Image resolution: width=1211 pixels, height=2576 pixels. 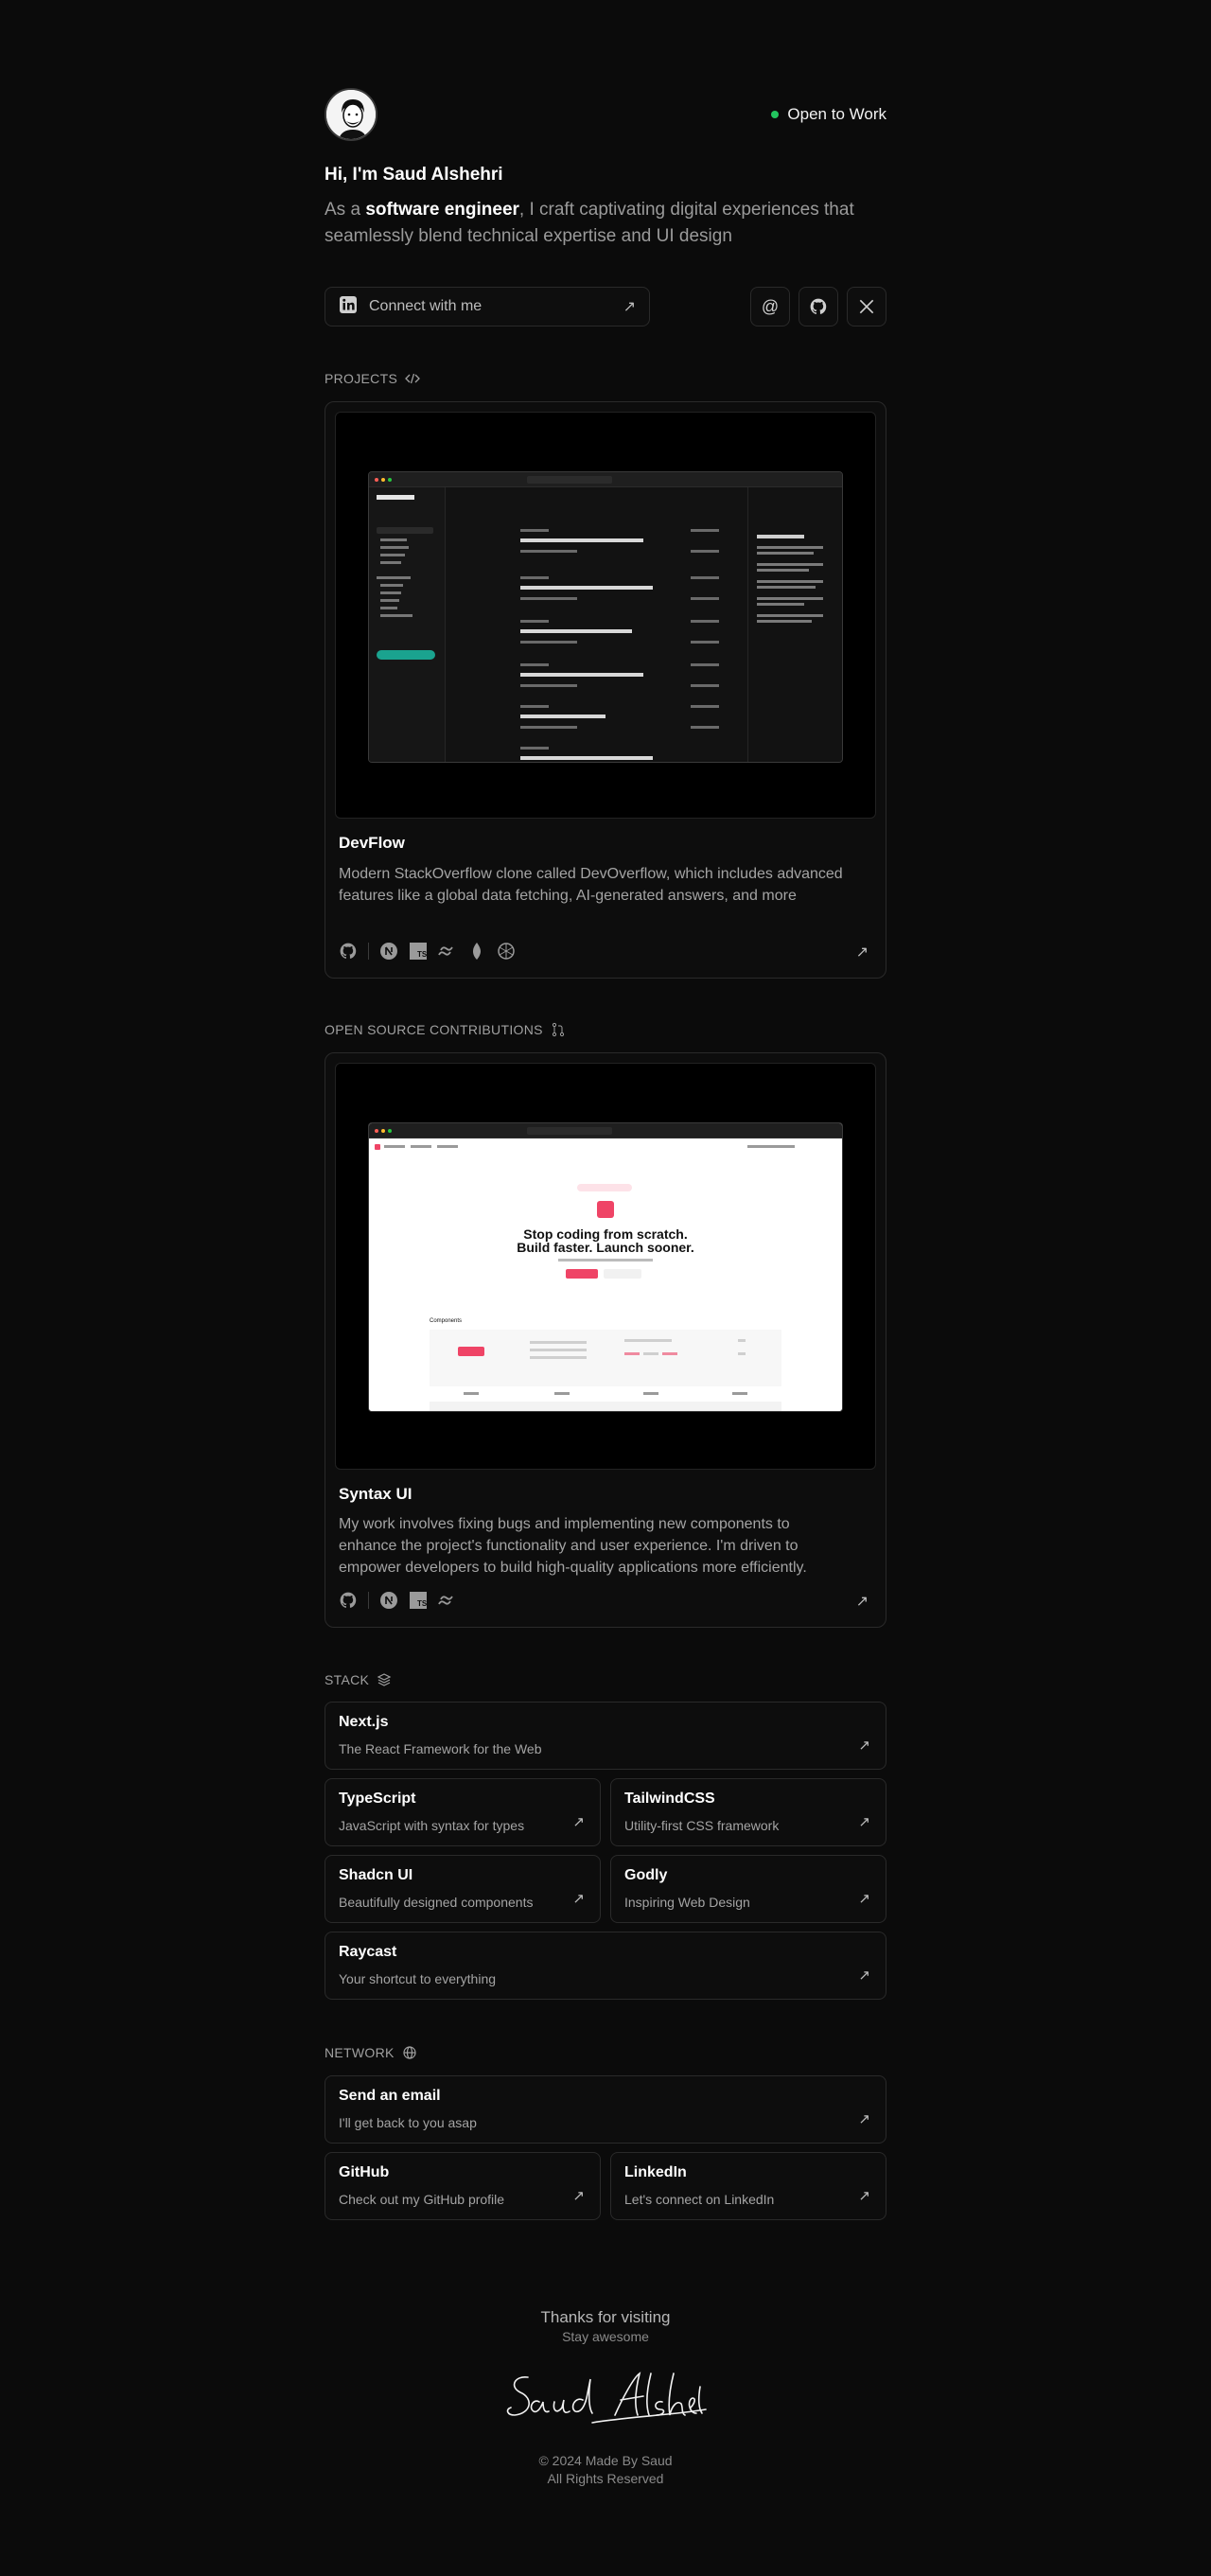 What do you see at coordinates (412, 378) in the screenshot?
I see `code-icon` at bounding box center [412, 378].